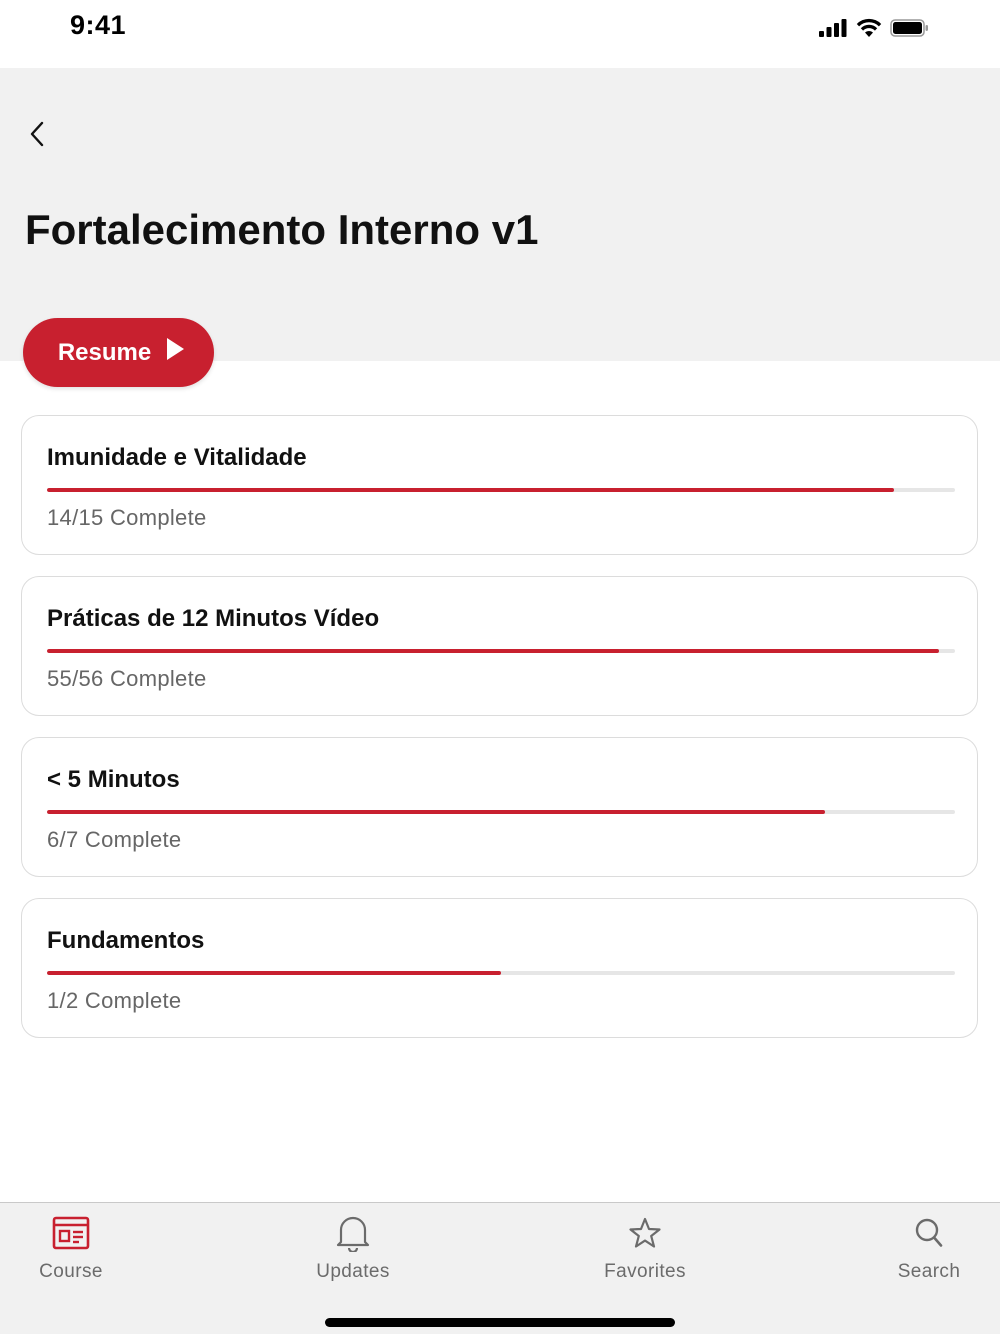 The width and height of the screenshot is (1000, 1334). What do you see at coordinates (500, 1268) in the screenshot?
I see `tab-bar: Course Updates Favorites Search` at bounding box center [500, 1268].